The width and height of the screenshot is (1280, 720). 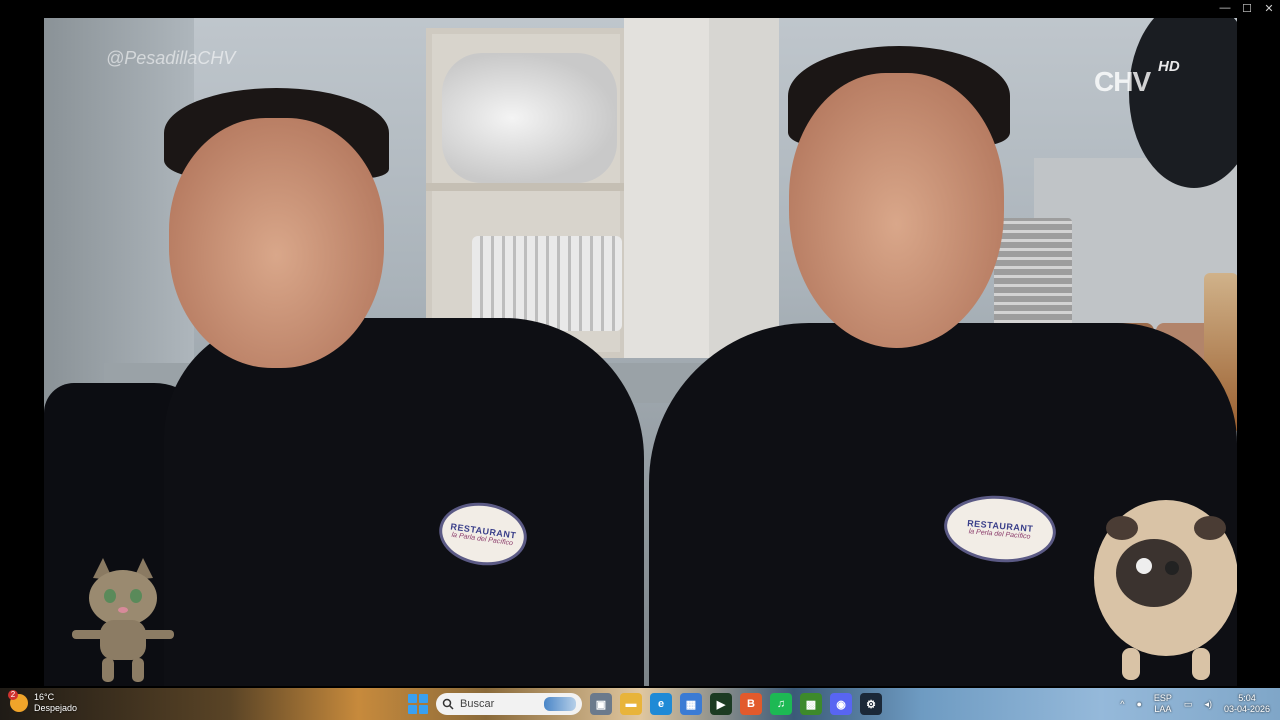 What do you see at coordinates (56, 708) in the screenshot?
I see `weather-condition: Despejado` at bounding box center [56, 708].